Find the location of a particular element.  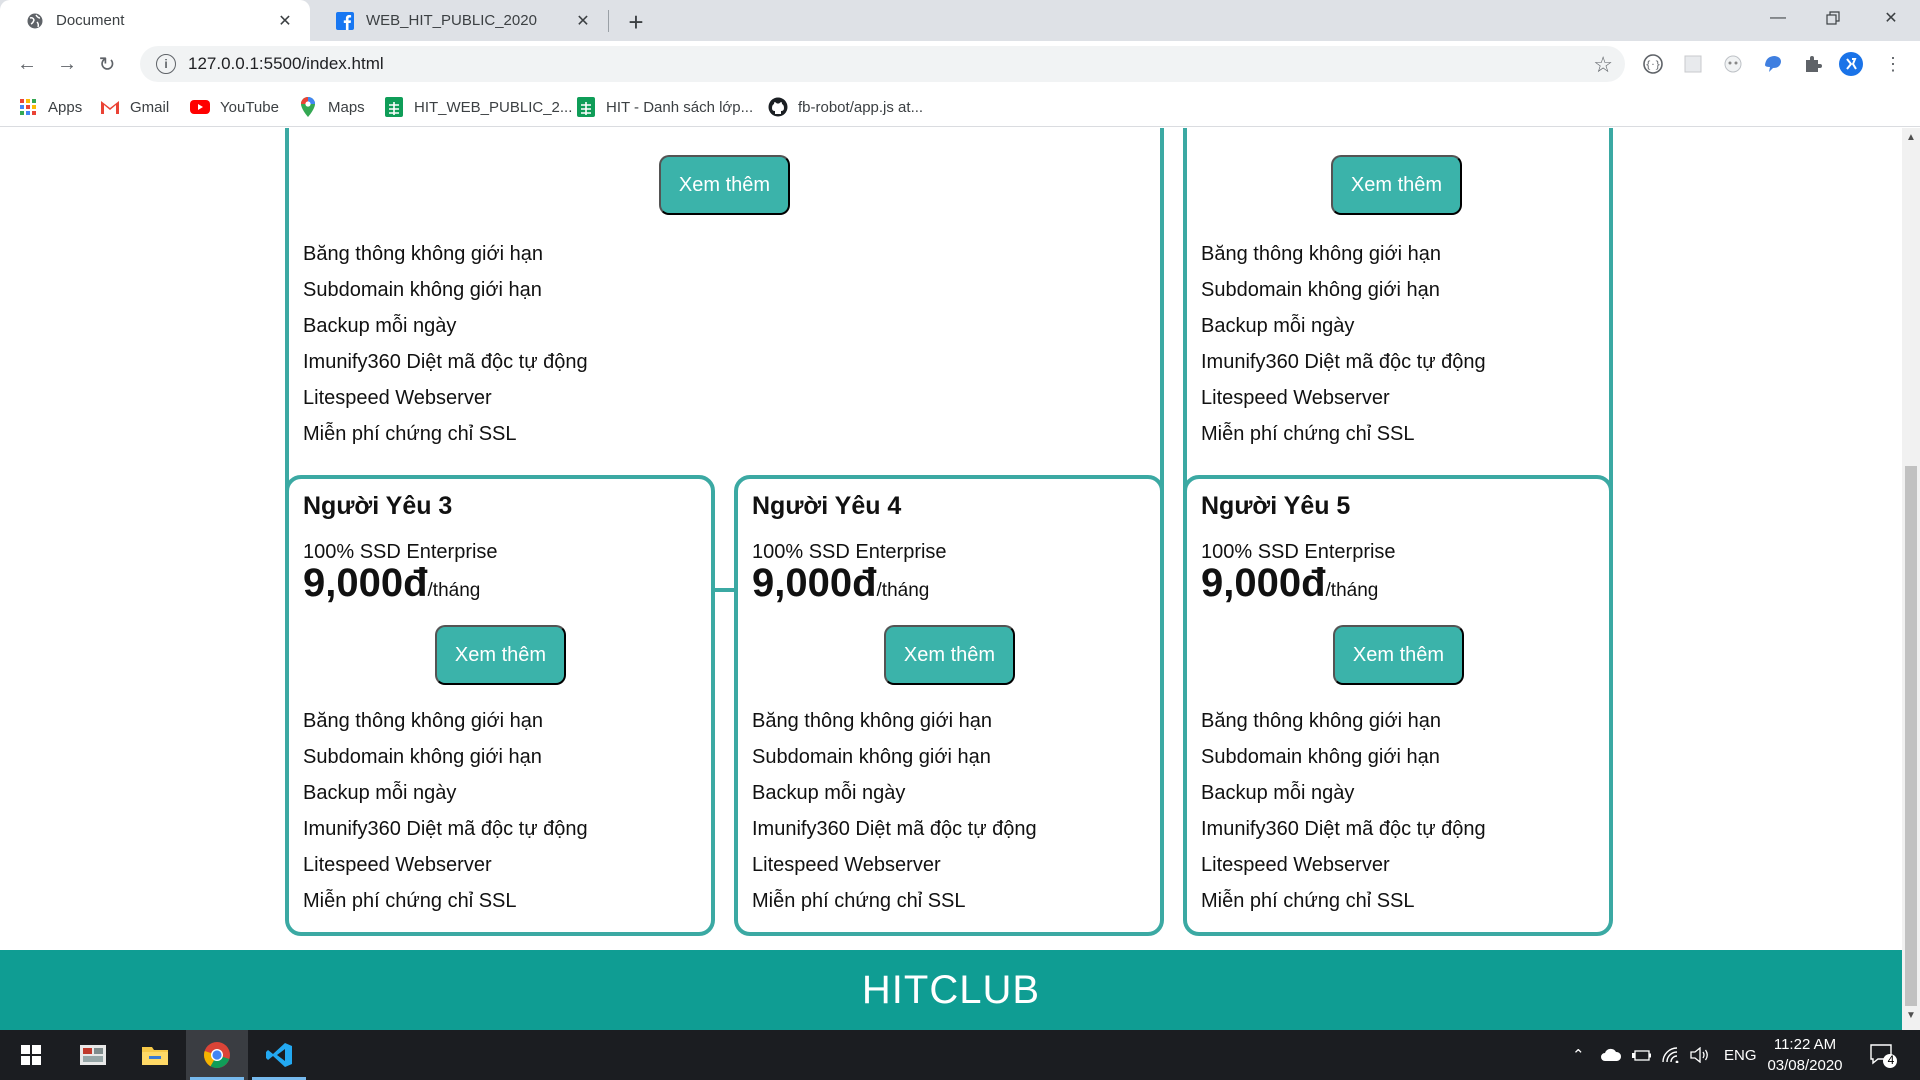

show-hidden-icons-icon: ⌃ is located at coordinates (1578, 1055).